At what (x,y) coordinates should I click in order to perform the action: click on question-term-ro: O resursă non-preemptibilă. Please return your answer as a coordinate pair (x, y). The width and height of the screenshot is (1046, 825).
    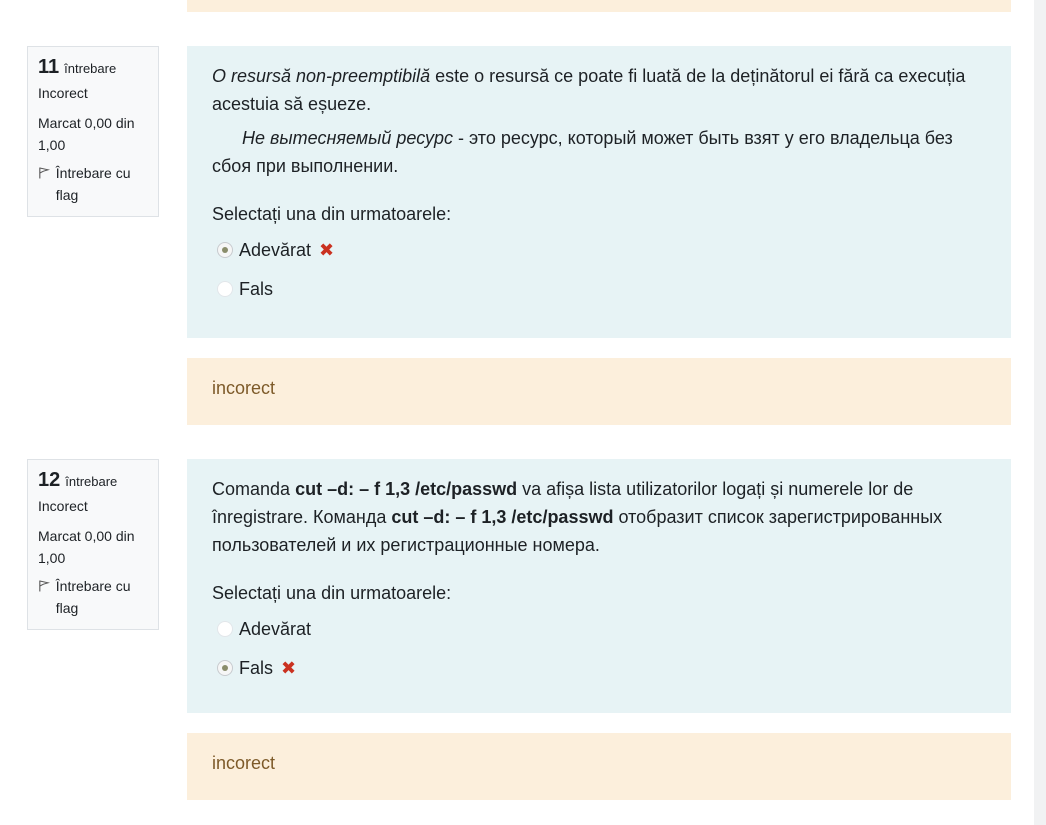
    Looking at the image, I should click on (321, 76).